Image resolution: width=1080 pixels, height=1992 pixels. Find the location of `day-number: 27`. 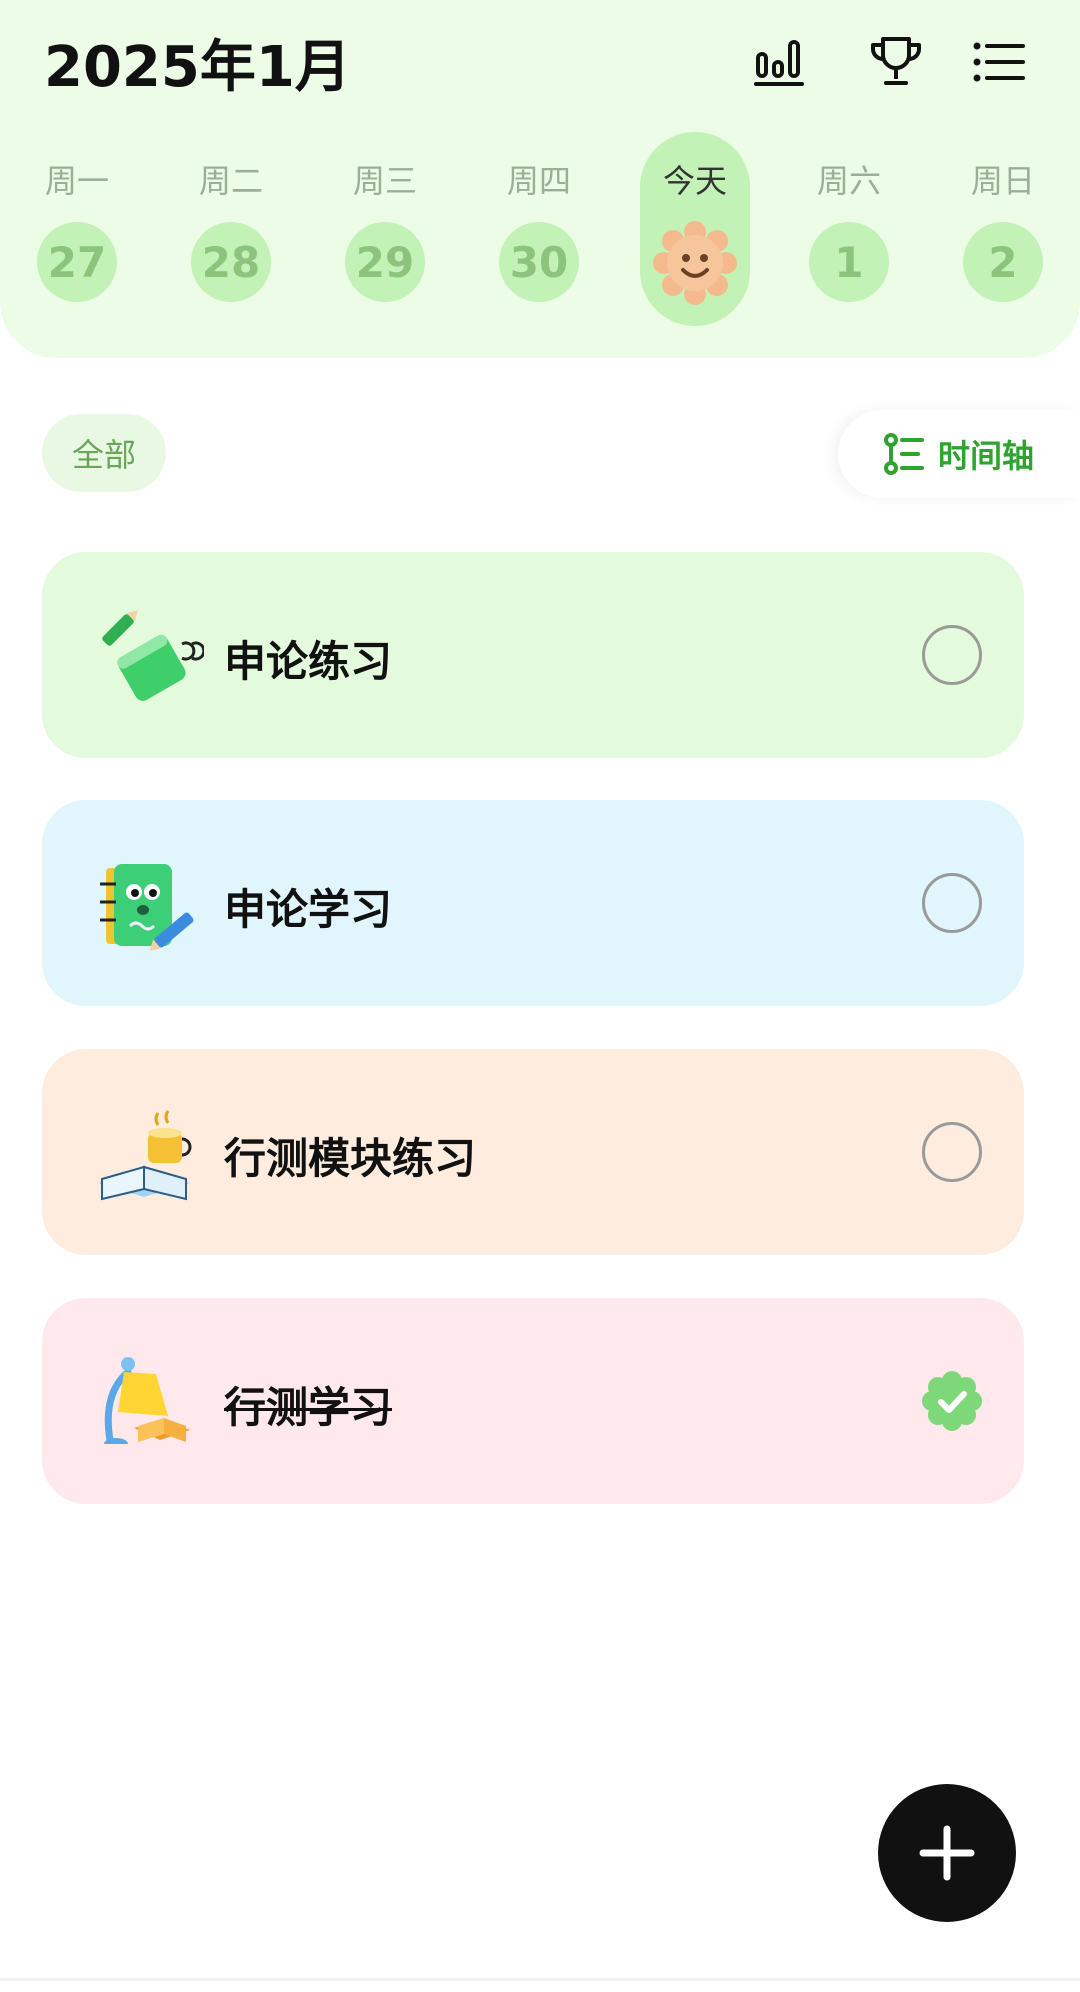

day-number: 27 is located at coordinates (77, 262).